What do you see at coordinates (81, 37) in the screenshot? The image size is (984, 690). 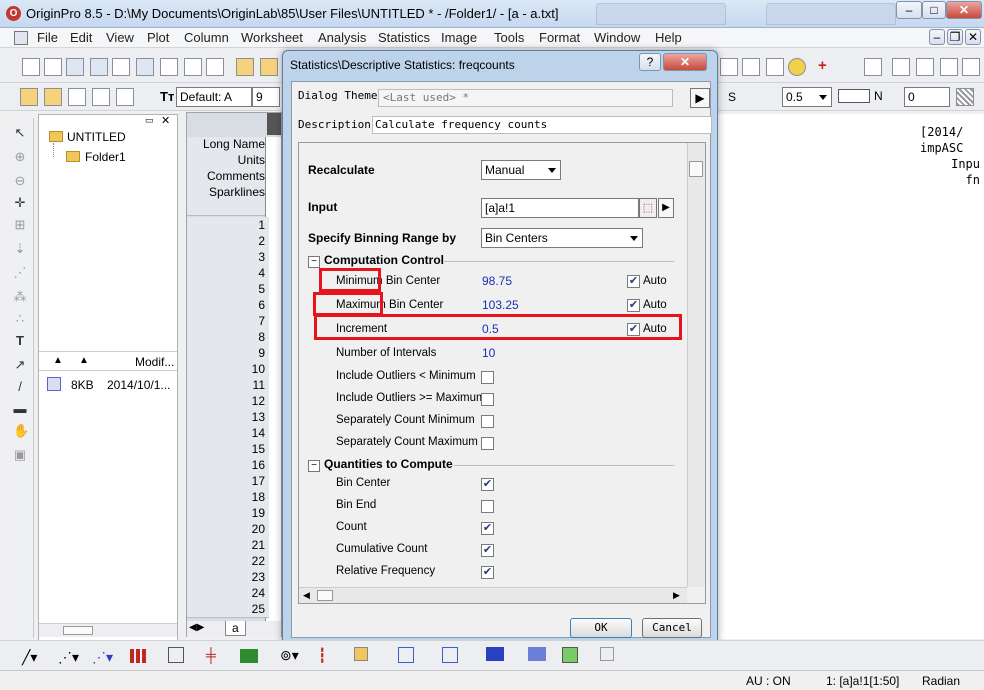 I see `menu-edit: Edit` at bounding box center [81, 37].